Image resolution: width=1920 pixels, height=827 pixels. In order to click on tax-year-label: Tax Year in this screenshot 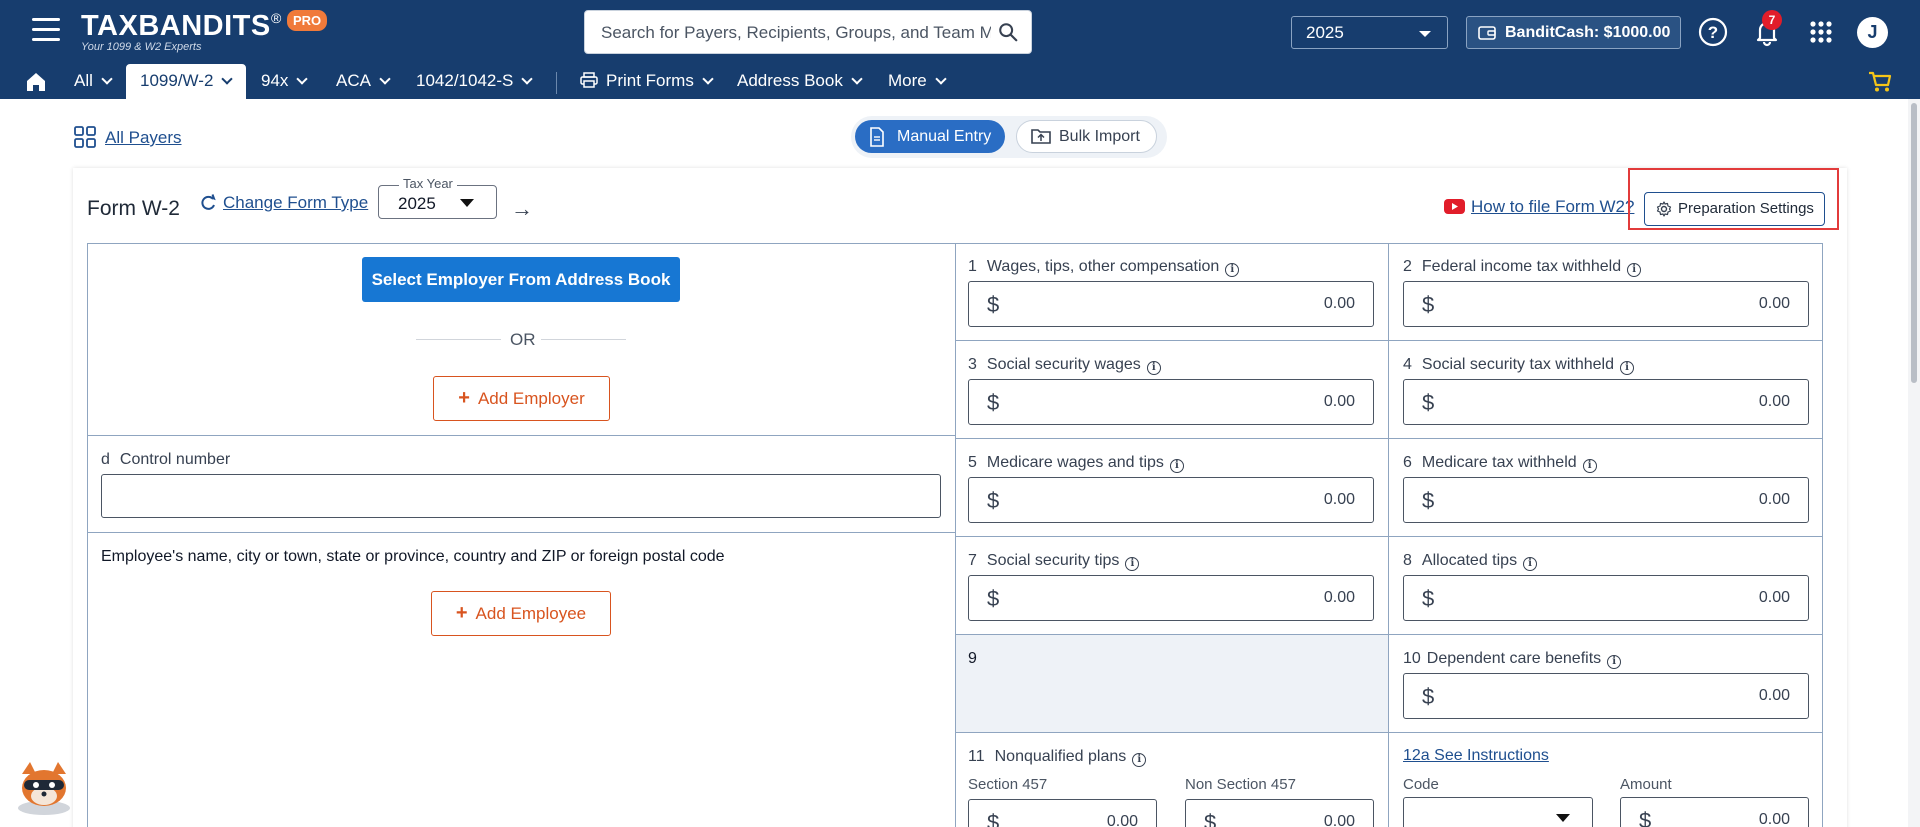, I will do `click(428, 183)`.